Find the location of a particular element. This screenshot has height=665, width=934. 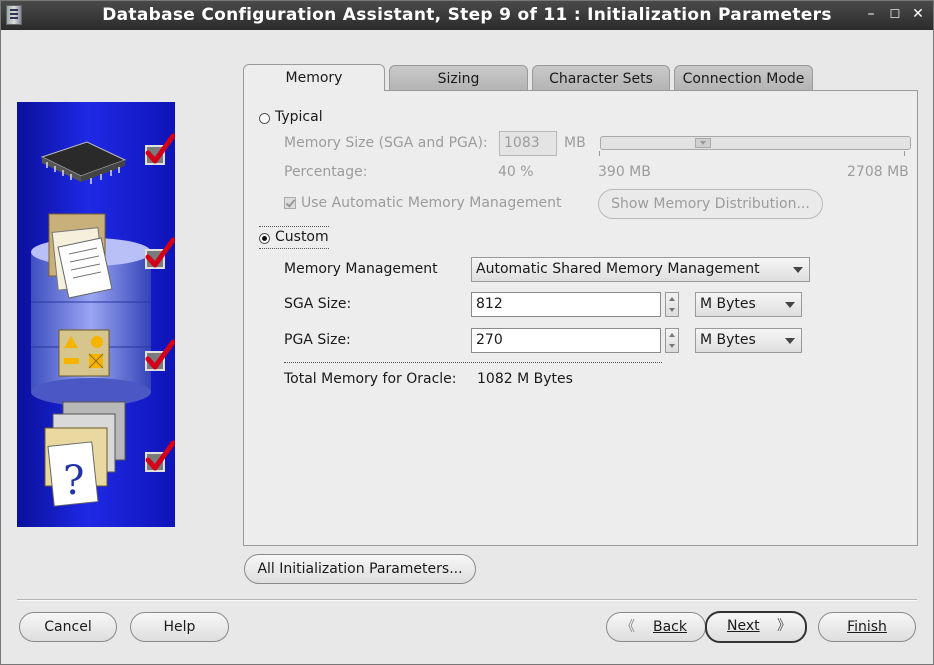

tab-sizing: Sizing is located at coordinates (458, 77).